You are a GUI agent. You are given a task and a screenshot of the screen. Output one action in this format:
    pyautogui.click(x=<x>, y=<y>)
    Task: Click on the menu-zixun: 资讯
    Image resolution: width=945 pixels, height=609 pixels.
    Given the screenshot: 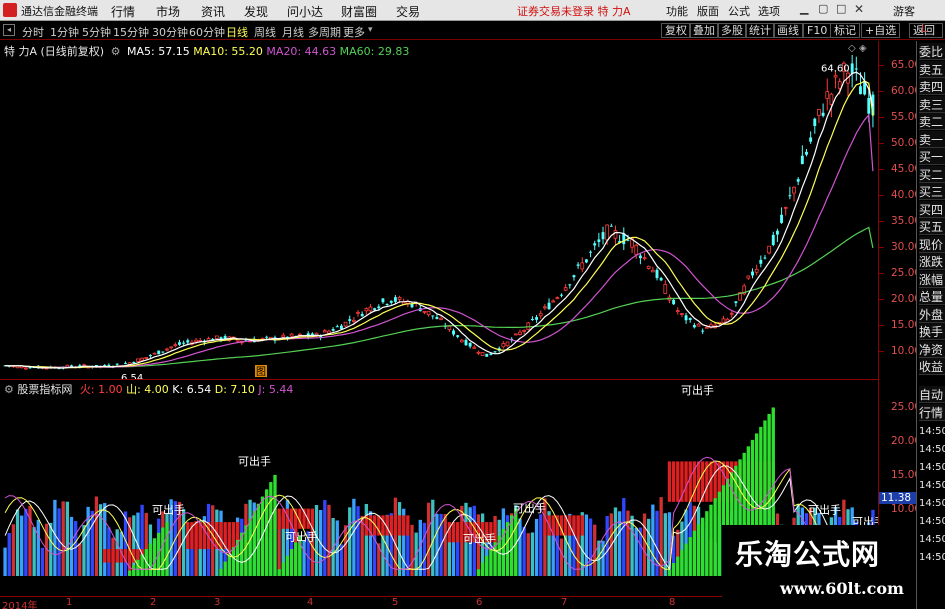 What is the action you would take?
    pyautogui.click(x=213, y=11)
    